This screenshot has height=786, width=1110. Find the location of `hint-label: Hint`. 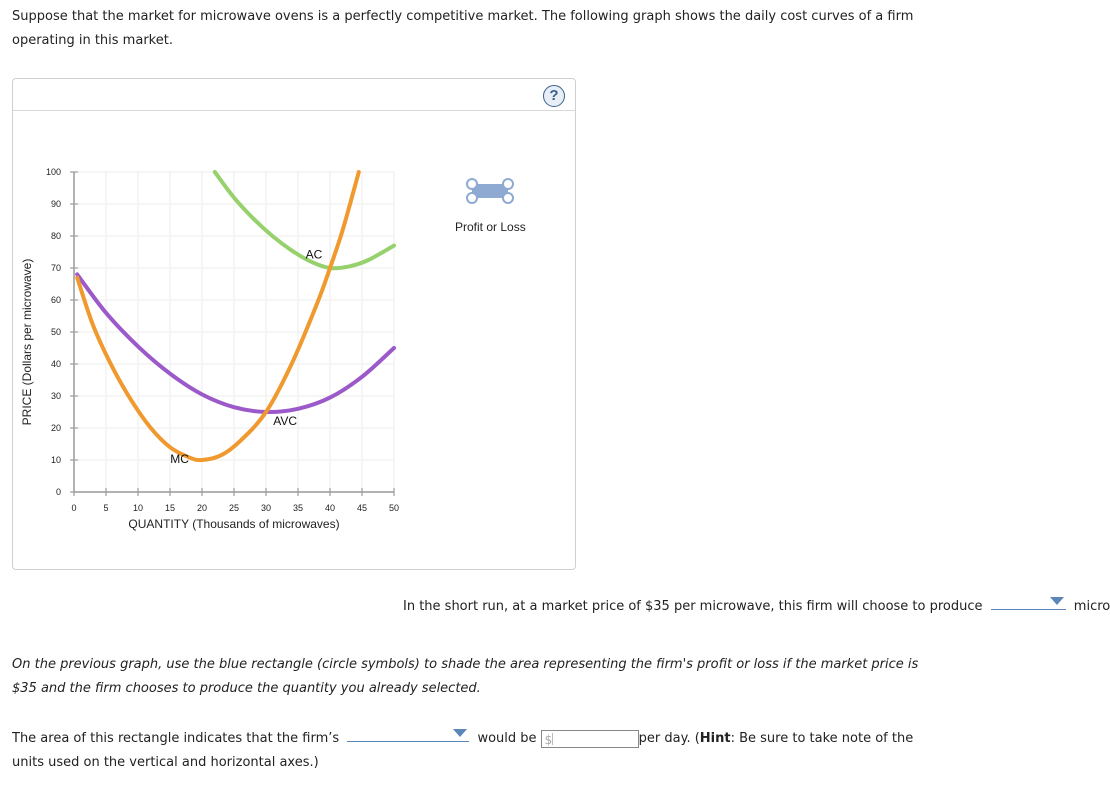

hint-label: Hint is located at coordinates (715, 738).